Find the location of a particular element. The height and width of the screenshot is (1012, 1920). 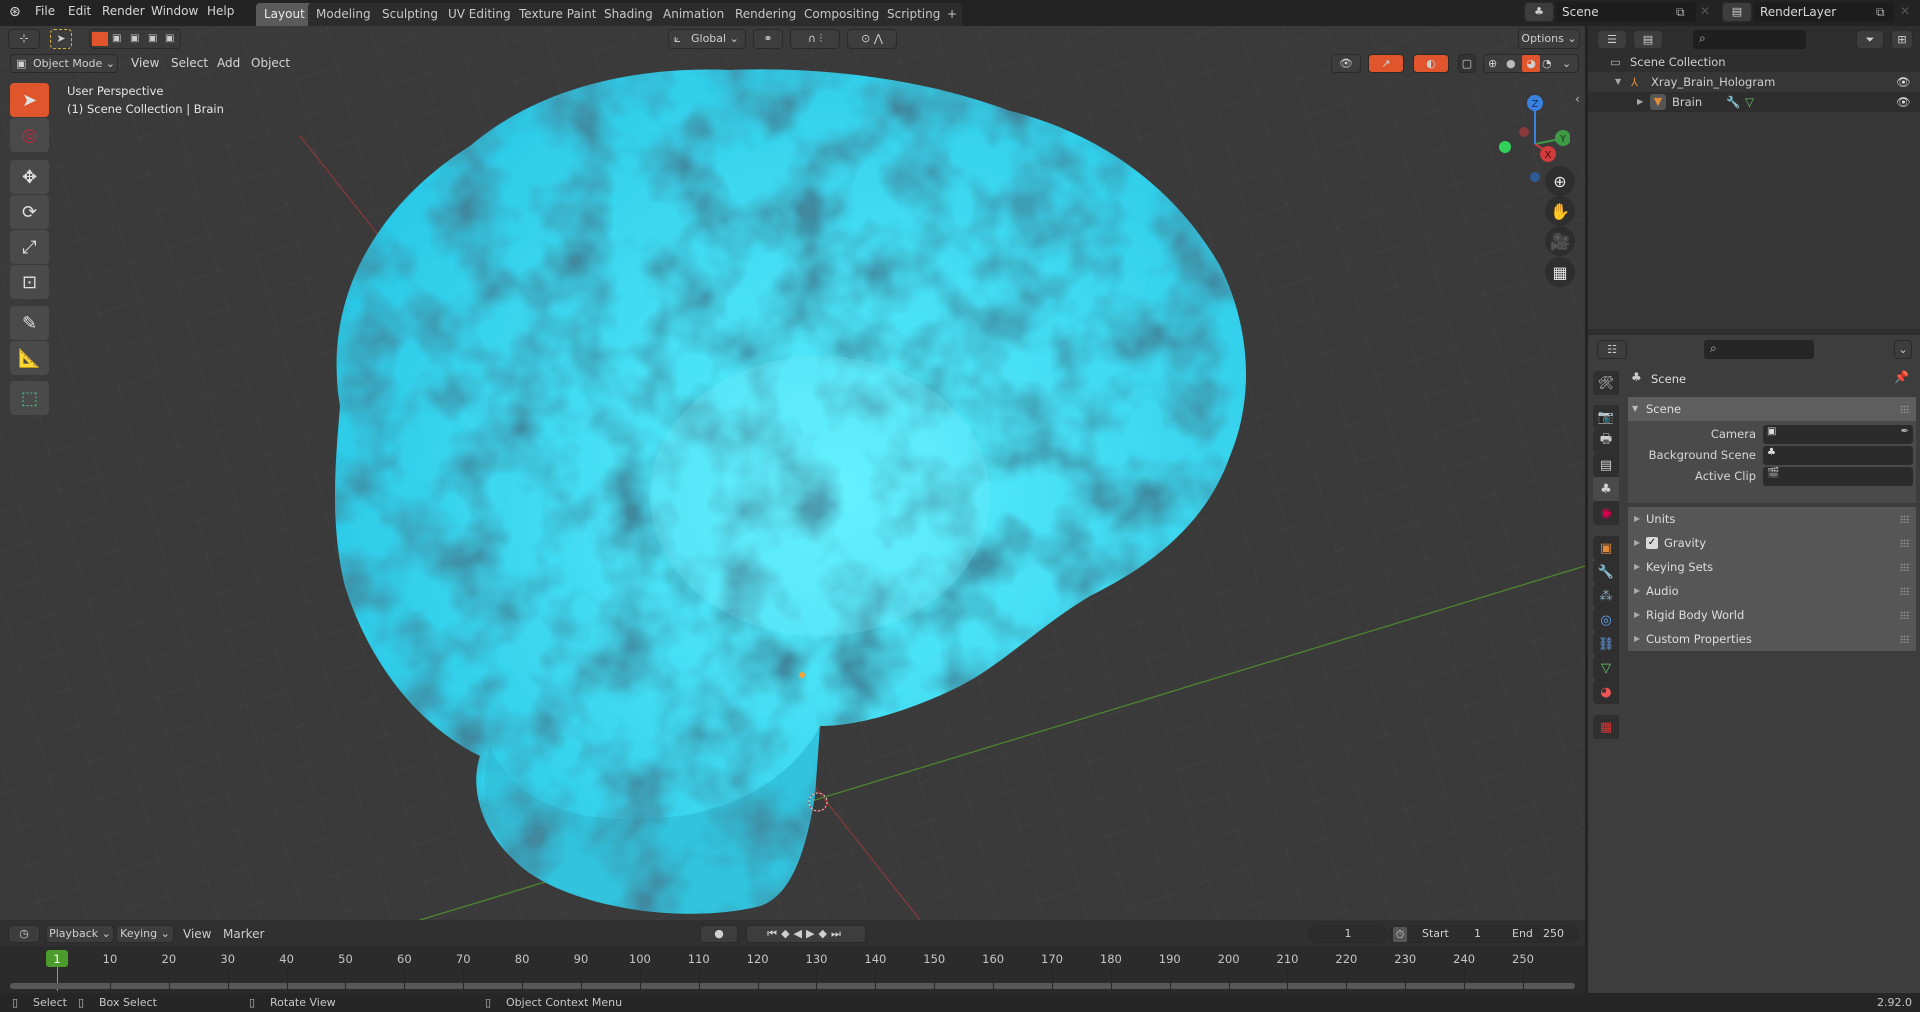

tab-scene: ♣ is located at coordinates (1606, 489).